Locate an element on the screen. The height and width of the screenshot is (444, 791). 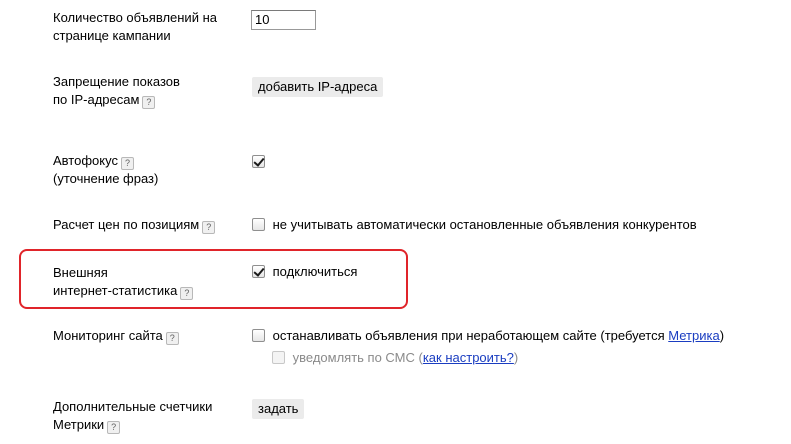
ads-per-page-label-line1: Количество объявлений на is located at coordinates (135, 17).